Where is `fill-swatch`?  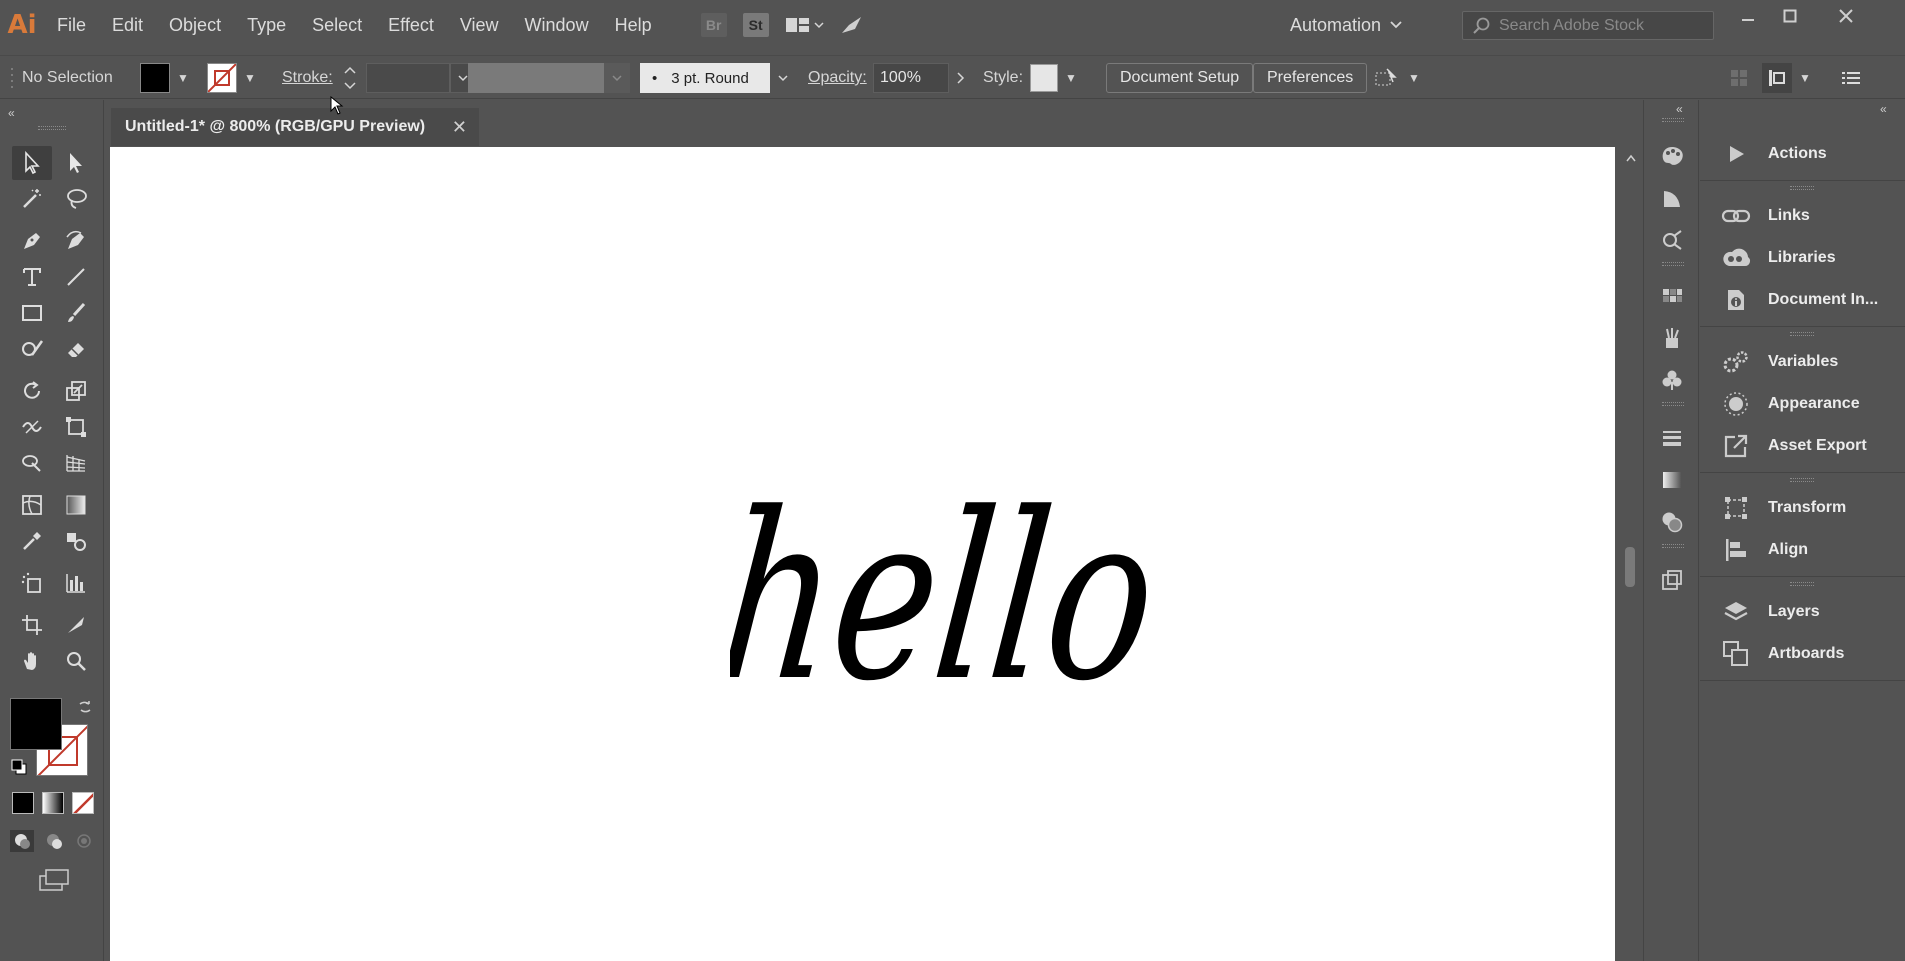
fill-swatch is located at coordinates (155, 78).